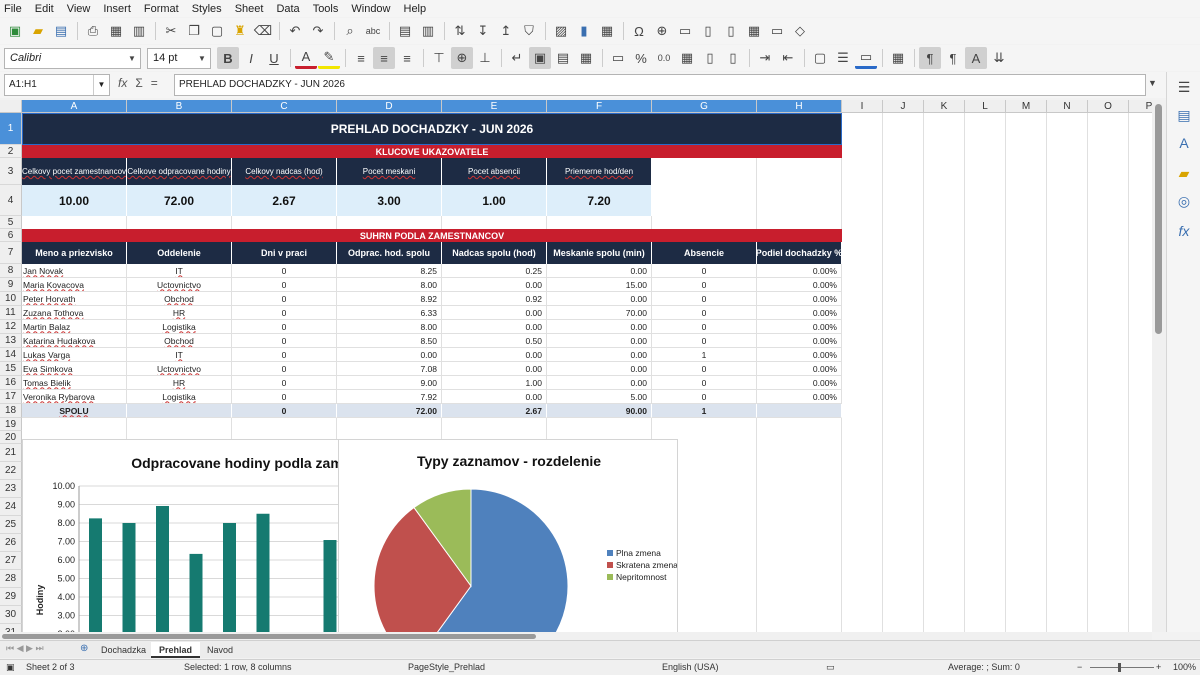 This screenshot has width=1200, height=675. What do you see at coordinates (74, 253) in the screenshot?
I see `table-header: Meno a priezvisko` at bounding box center [74, 253].